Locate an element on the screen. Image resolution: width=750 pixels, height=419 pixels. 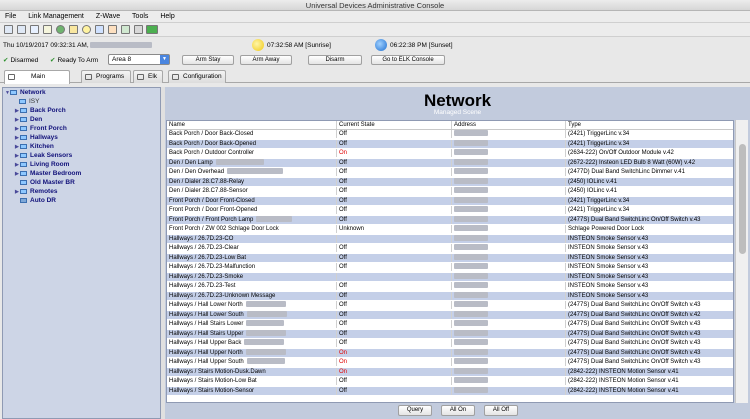
query-button: Query is located at coordinates (415, 410).